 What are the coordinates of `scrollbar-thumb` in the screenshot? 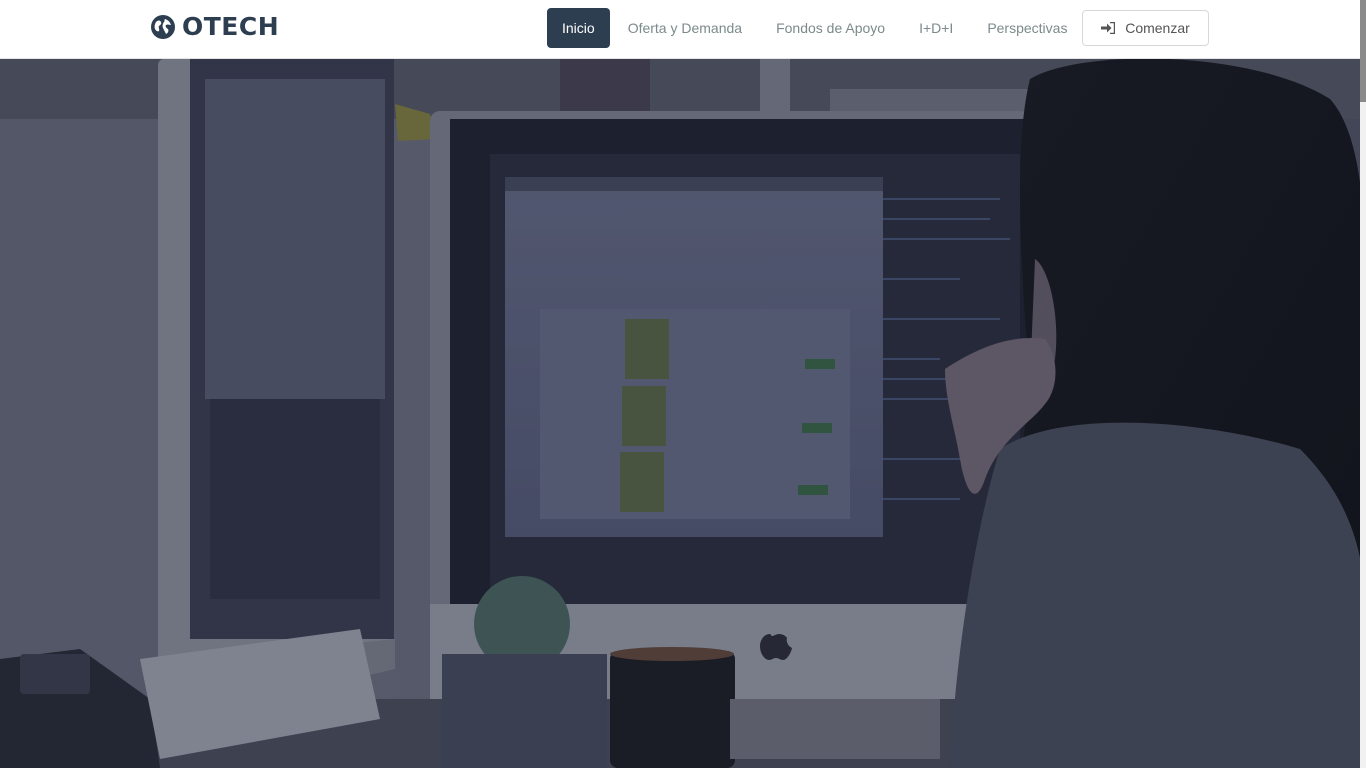 It's located at (1363, 51).